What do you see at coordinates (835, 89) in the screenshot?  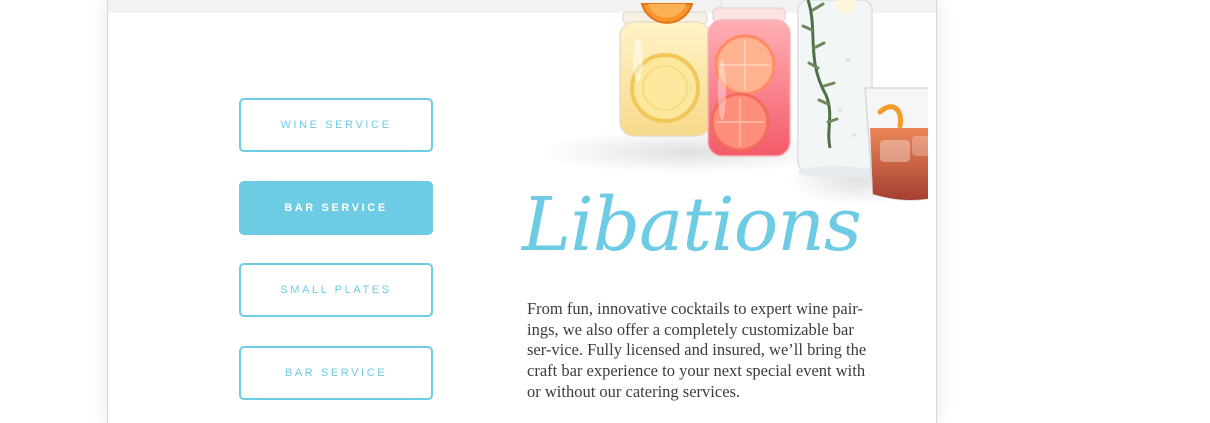 I see `gin-tonic-glass` at bounding box center [835, 89].